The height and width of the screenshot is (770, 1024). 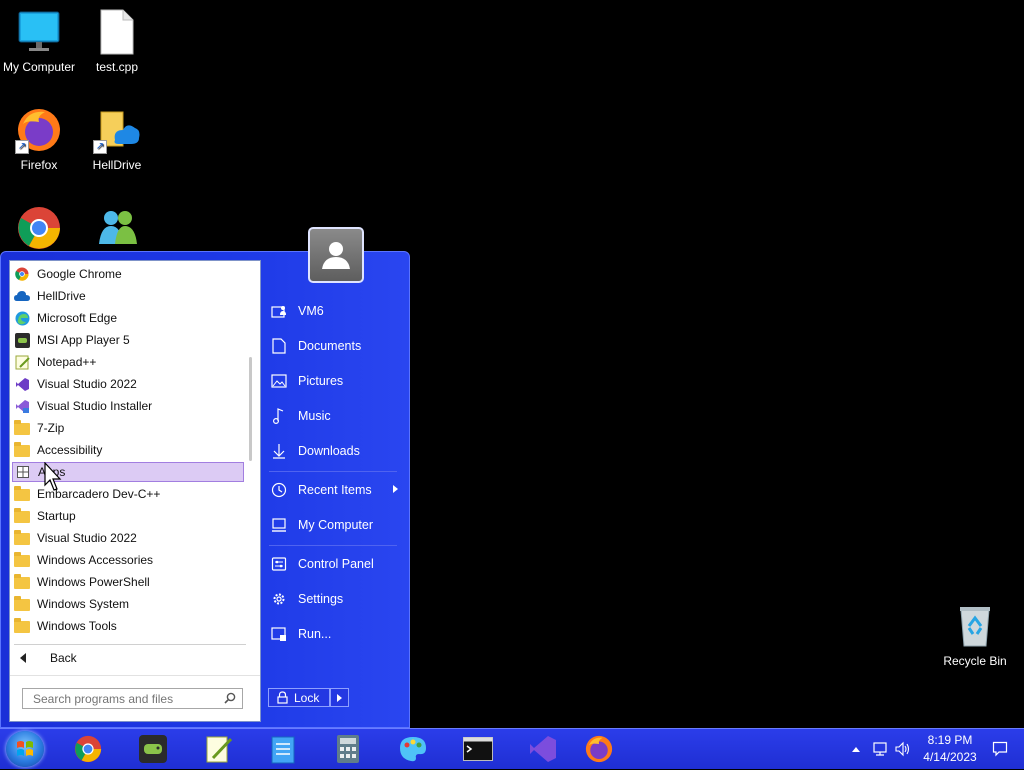 What do you see at coordinates (128, 538) in the screenshot?
I see `program-item-visual-studio-2022-folder: Visual Studio 2022` at bounding box center [128, 538].